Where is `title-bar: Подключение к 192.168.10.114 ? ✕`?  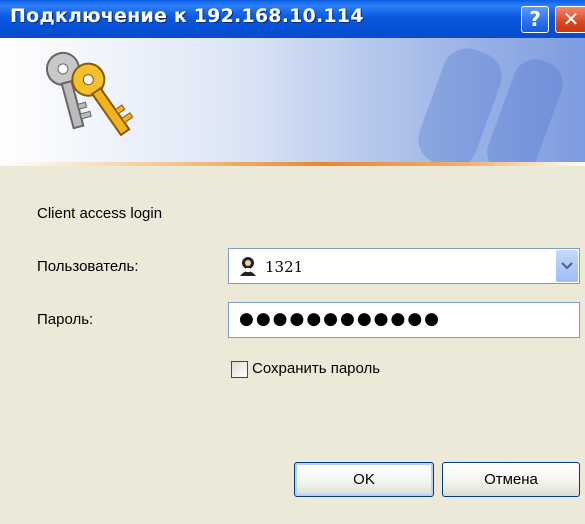 title-bar: Подключение к 192.168.10.114 ? ✕ is located at coordinates (292, 19).